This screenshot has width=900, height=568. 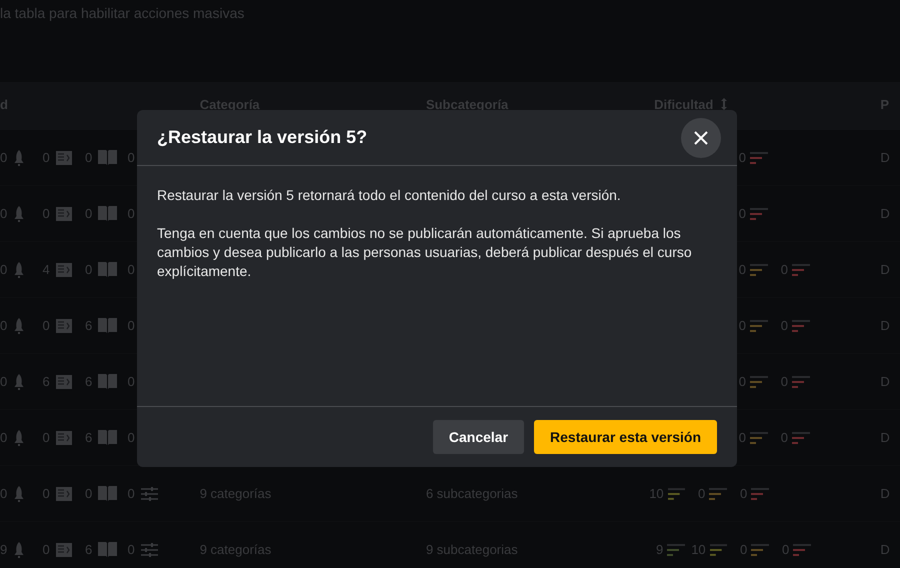 What do you see at coordinates (389, 195) in the screenshot?
I see `dialog-paragraph: Restaurar la versión 5 retornará todo el contenido del curso a esta versión.` at bounding box center [389, 195].